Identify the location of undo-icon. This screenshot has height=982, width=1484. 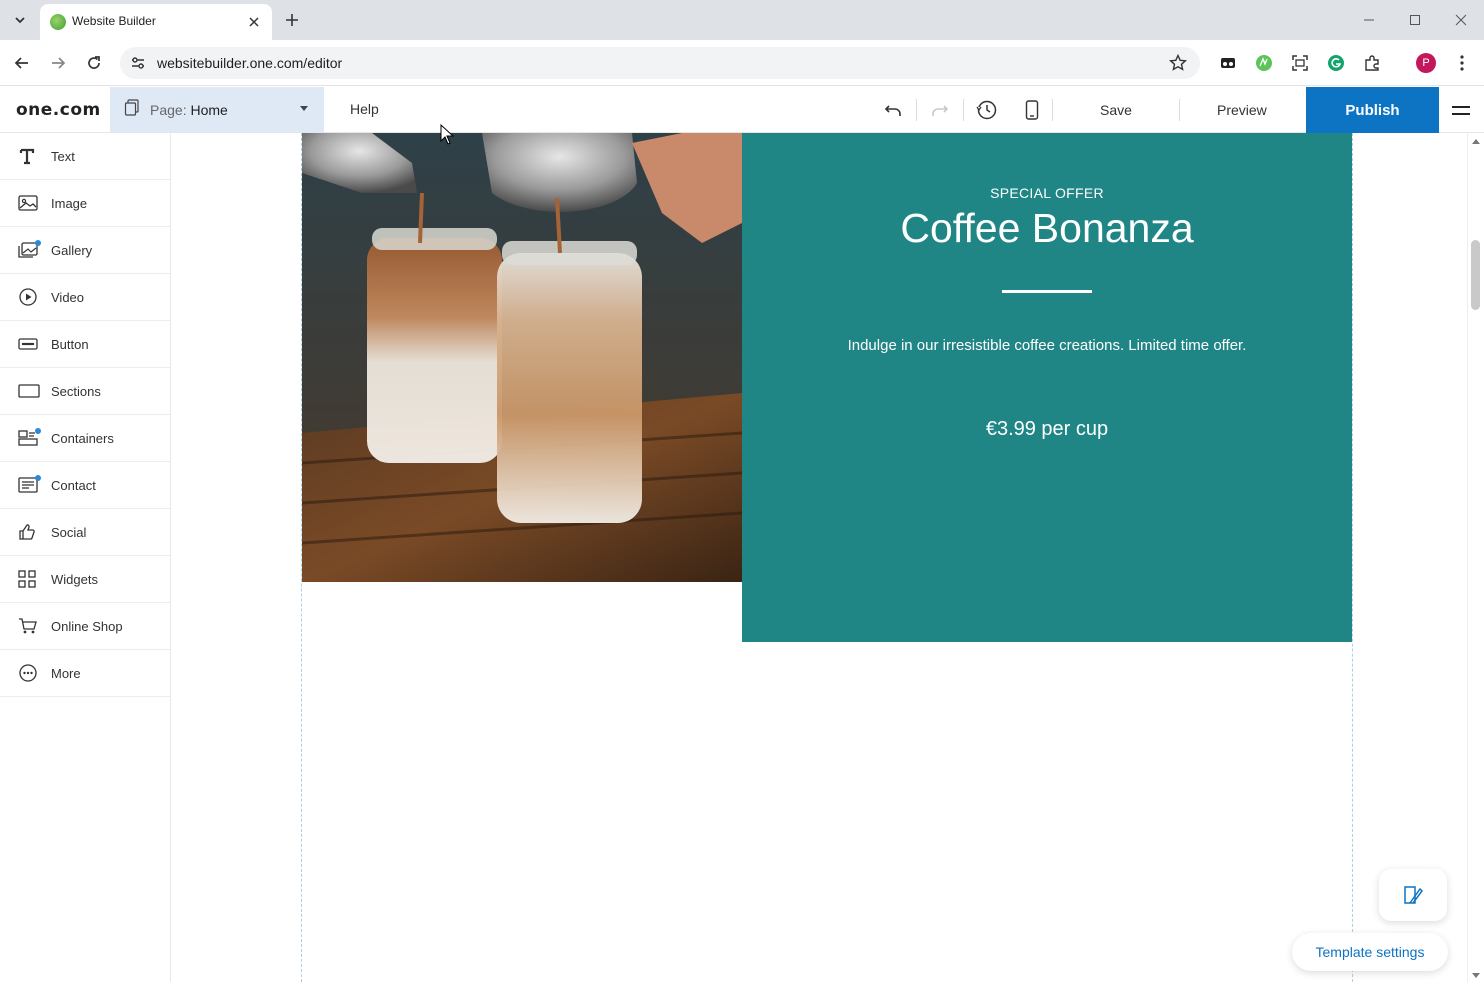
(892, 110).